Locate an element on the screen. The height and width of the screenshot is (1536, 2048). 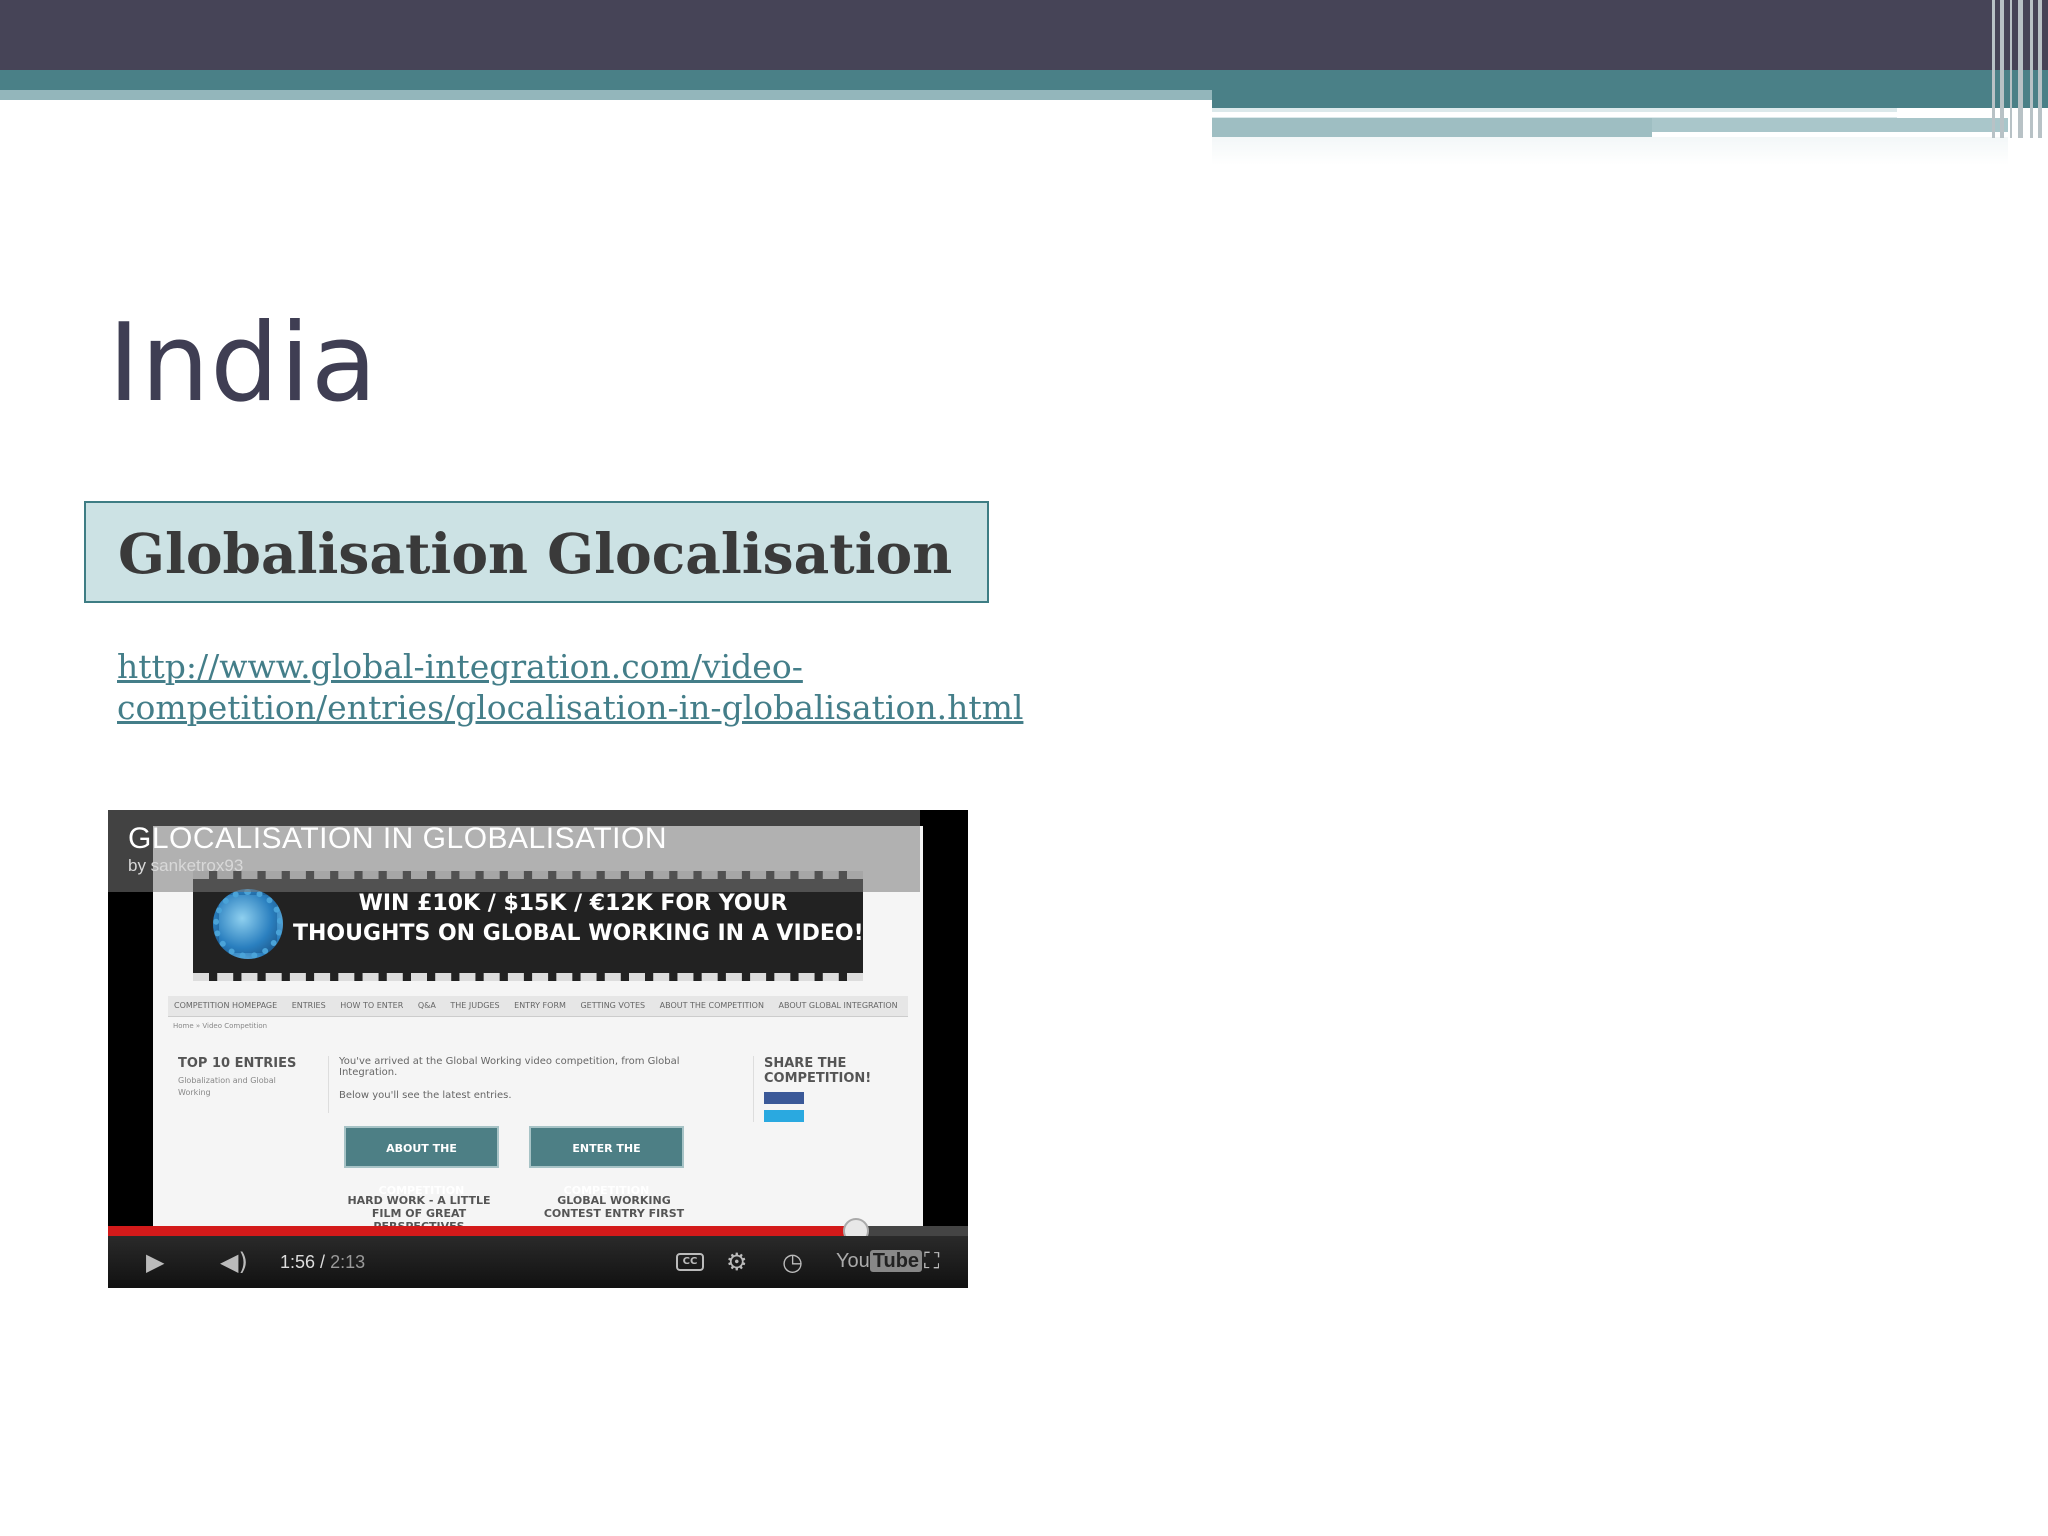
youtube-logo-tube: Tube is located at coordinates (896, 1261).